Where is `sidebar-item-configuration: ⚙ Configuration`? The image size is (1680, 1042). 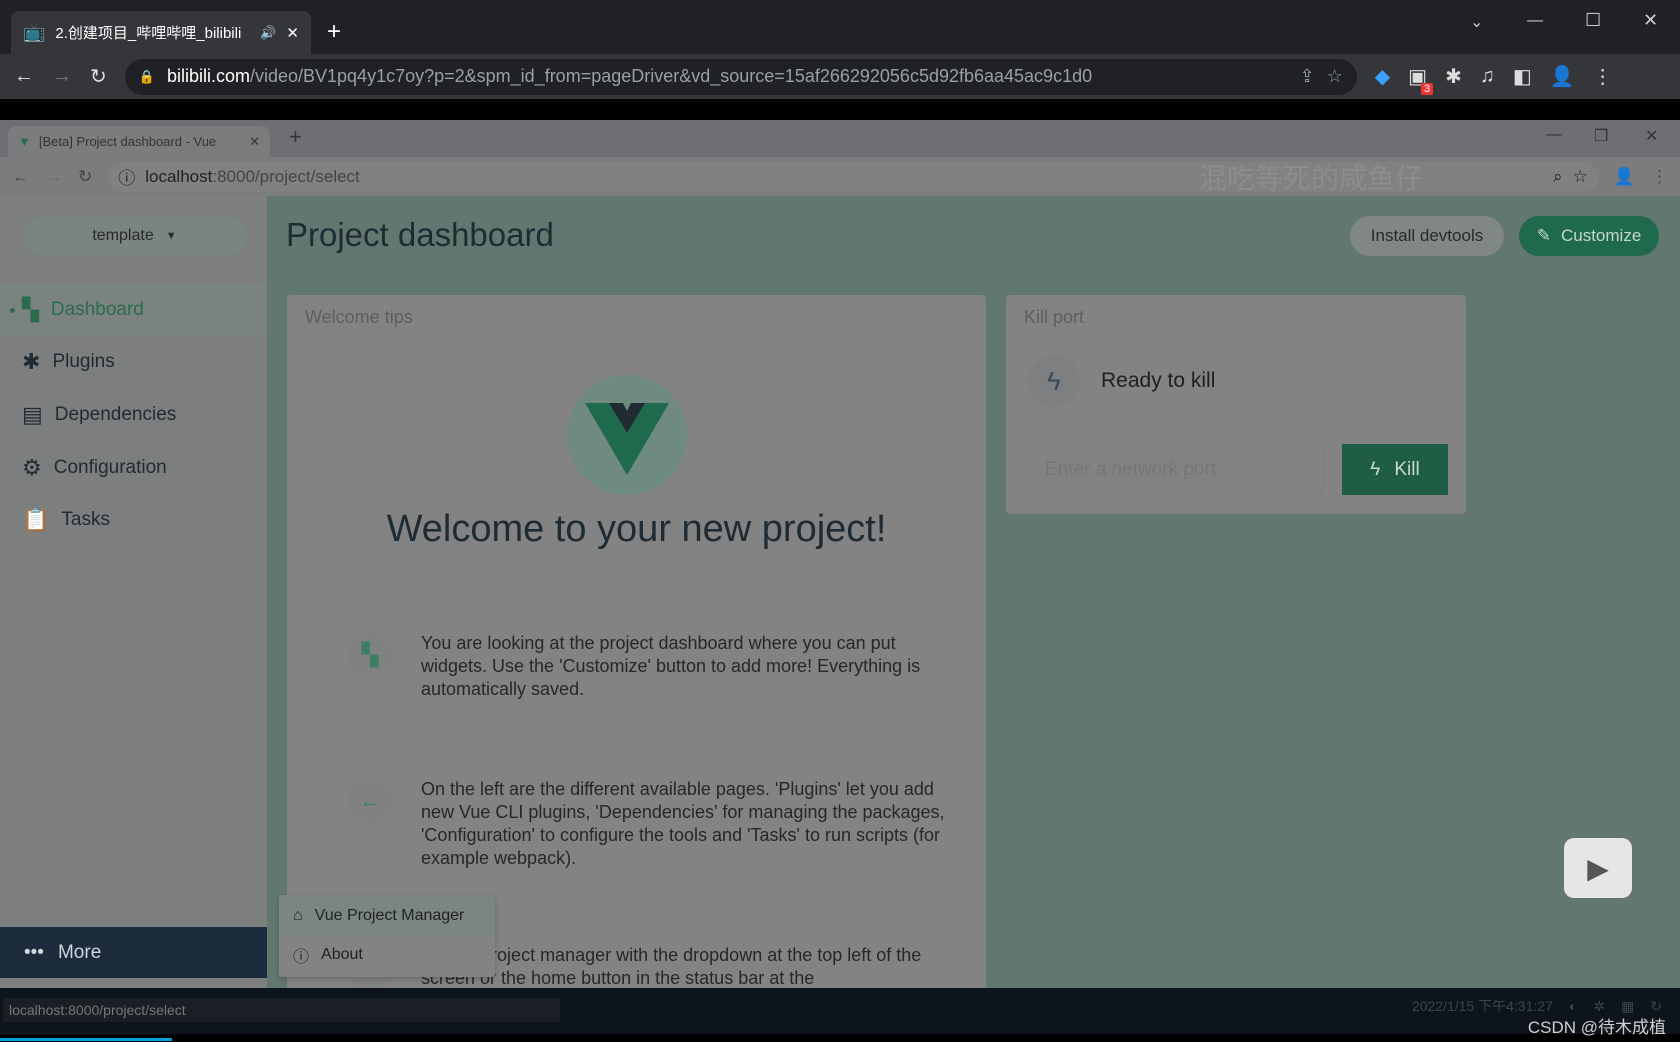 sidebar-item-configuration: ⚙ Configuration is located at coordinates (133, 468).